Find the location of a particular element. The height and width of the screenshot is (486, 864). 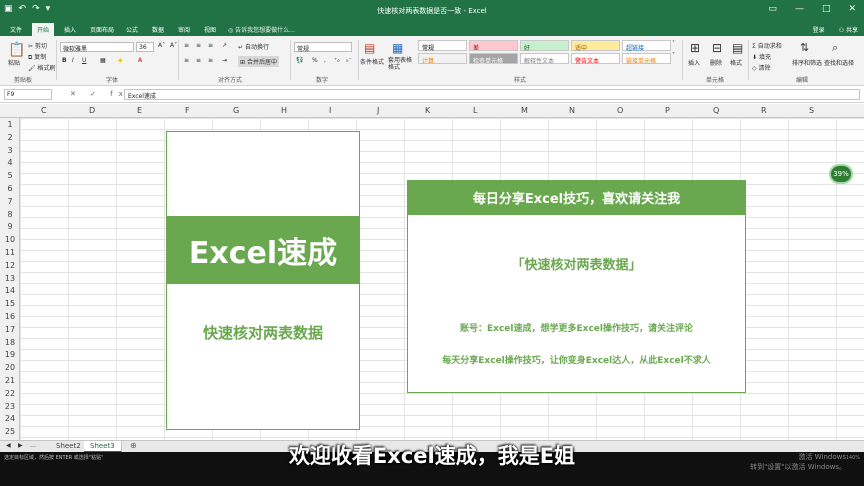

cell-style-7: 解释性文本 is located at coordinates (544, 59).